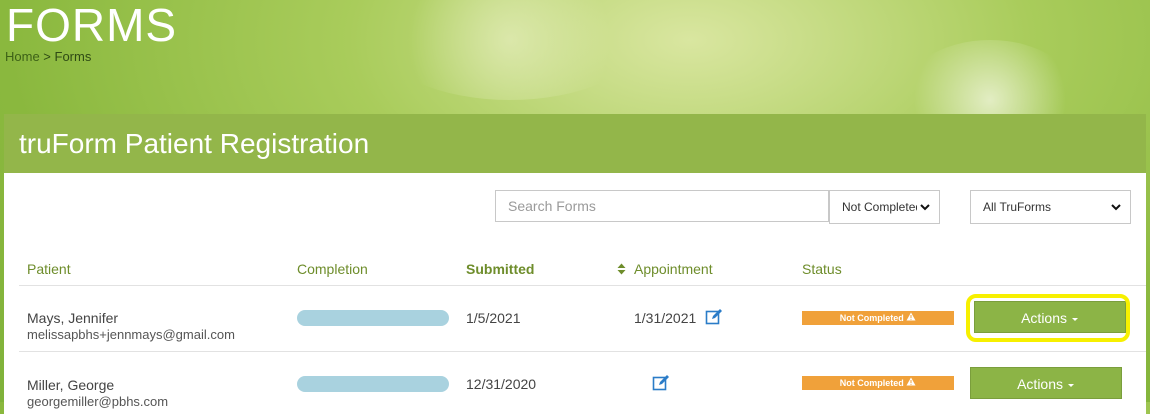 This screenshot has height=414, width=1150. I want to click on actions-button: Actions, so click(1046, 383).